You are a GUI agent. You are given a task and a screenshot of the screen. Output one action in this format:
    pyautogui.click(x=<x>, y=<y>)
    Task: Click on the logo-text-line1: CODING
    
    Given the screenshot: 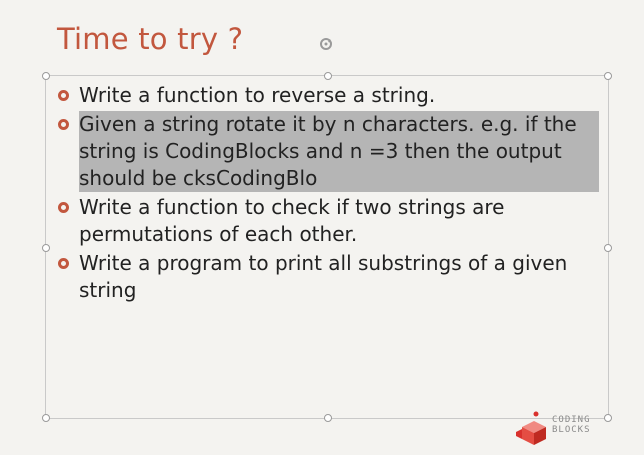 What is the action you would take?
    pyautogui.click(x=571, y=420)
    